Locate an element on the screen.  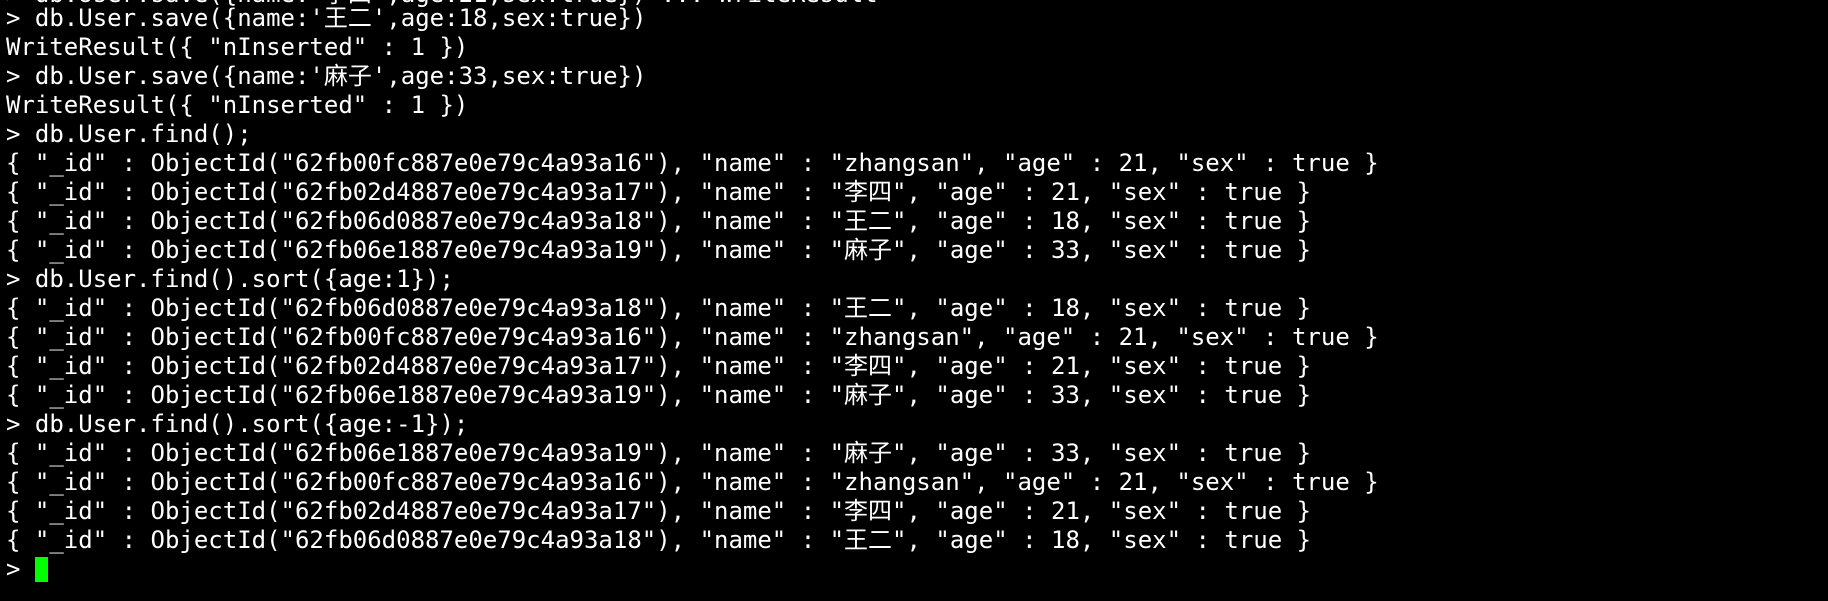
command-line: > db.User.find().sort({age:1}); is located at coordinates (230, 279).